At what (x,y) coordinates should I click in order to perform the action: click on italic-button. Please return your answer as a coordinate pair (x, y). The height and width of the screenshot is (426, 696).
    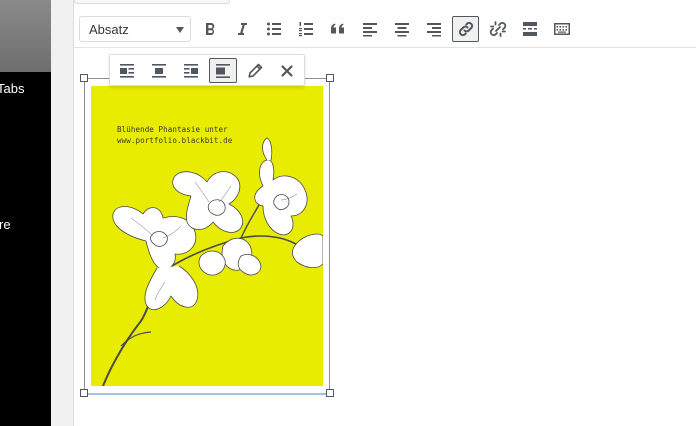
    Looking at the image, I should click on (241, 29).